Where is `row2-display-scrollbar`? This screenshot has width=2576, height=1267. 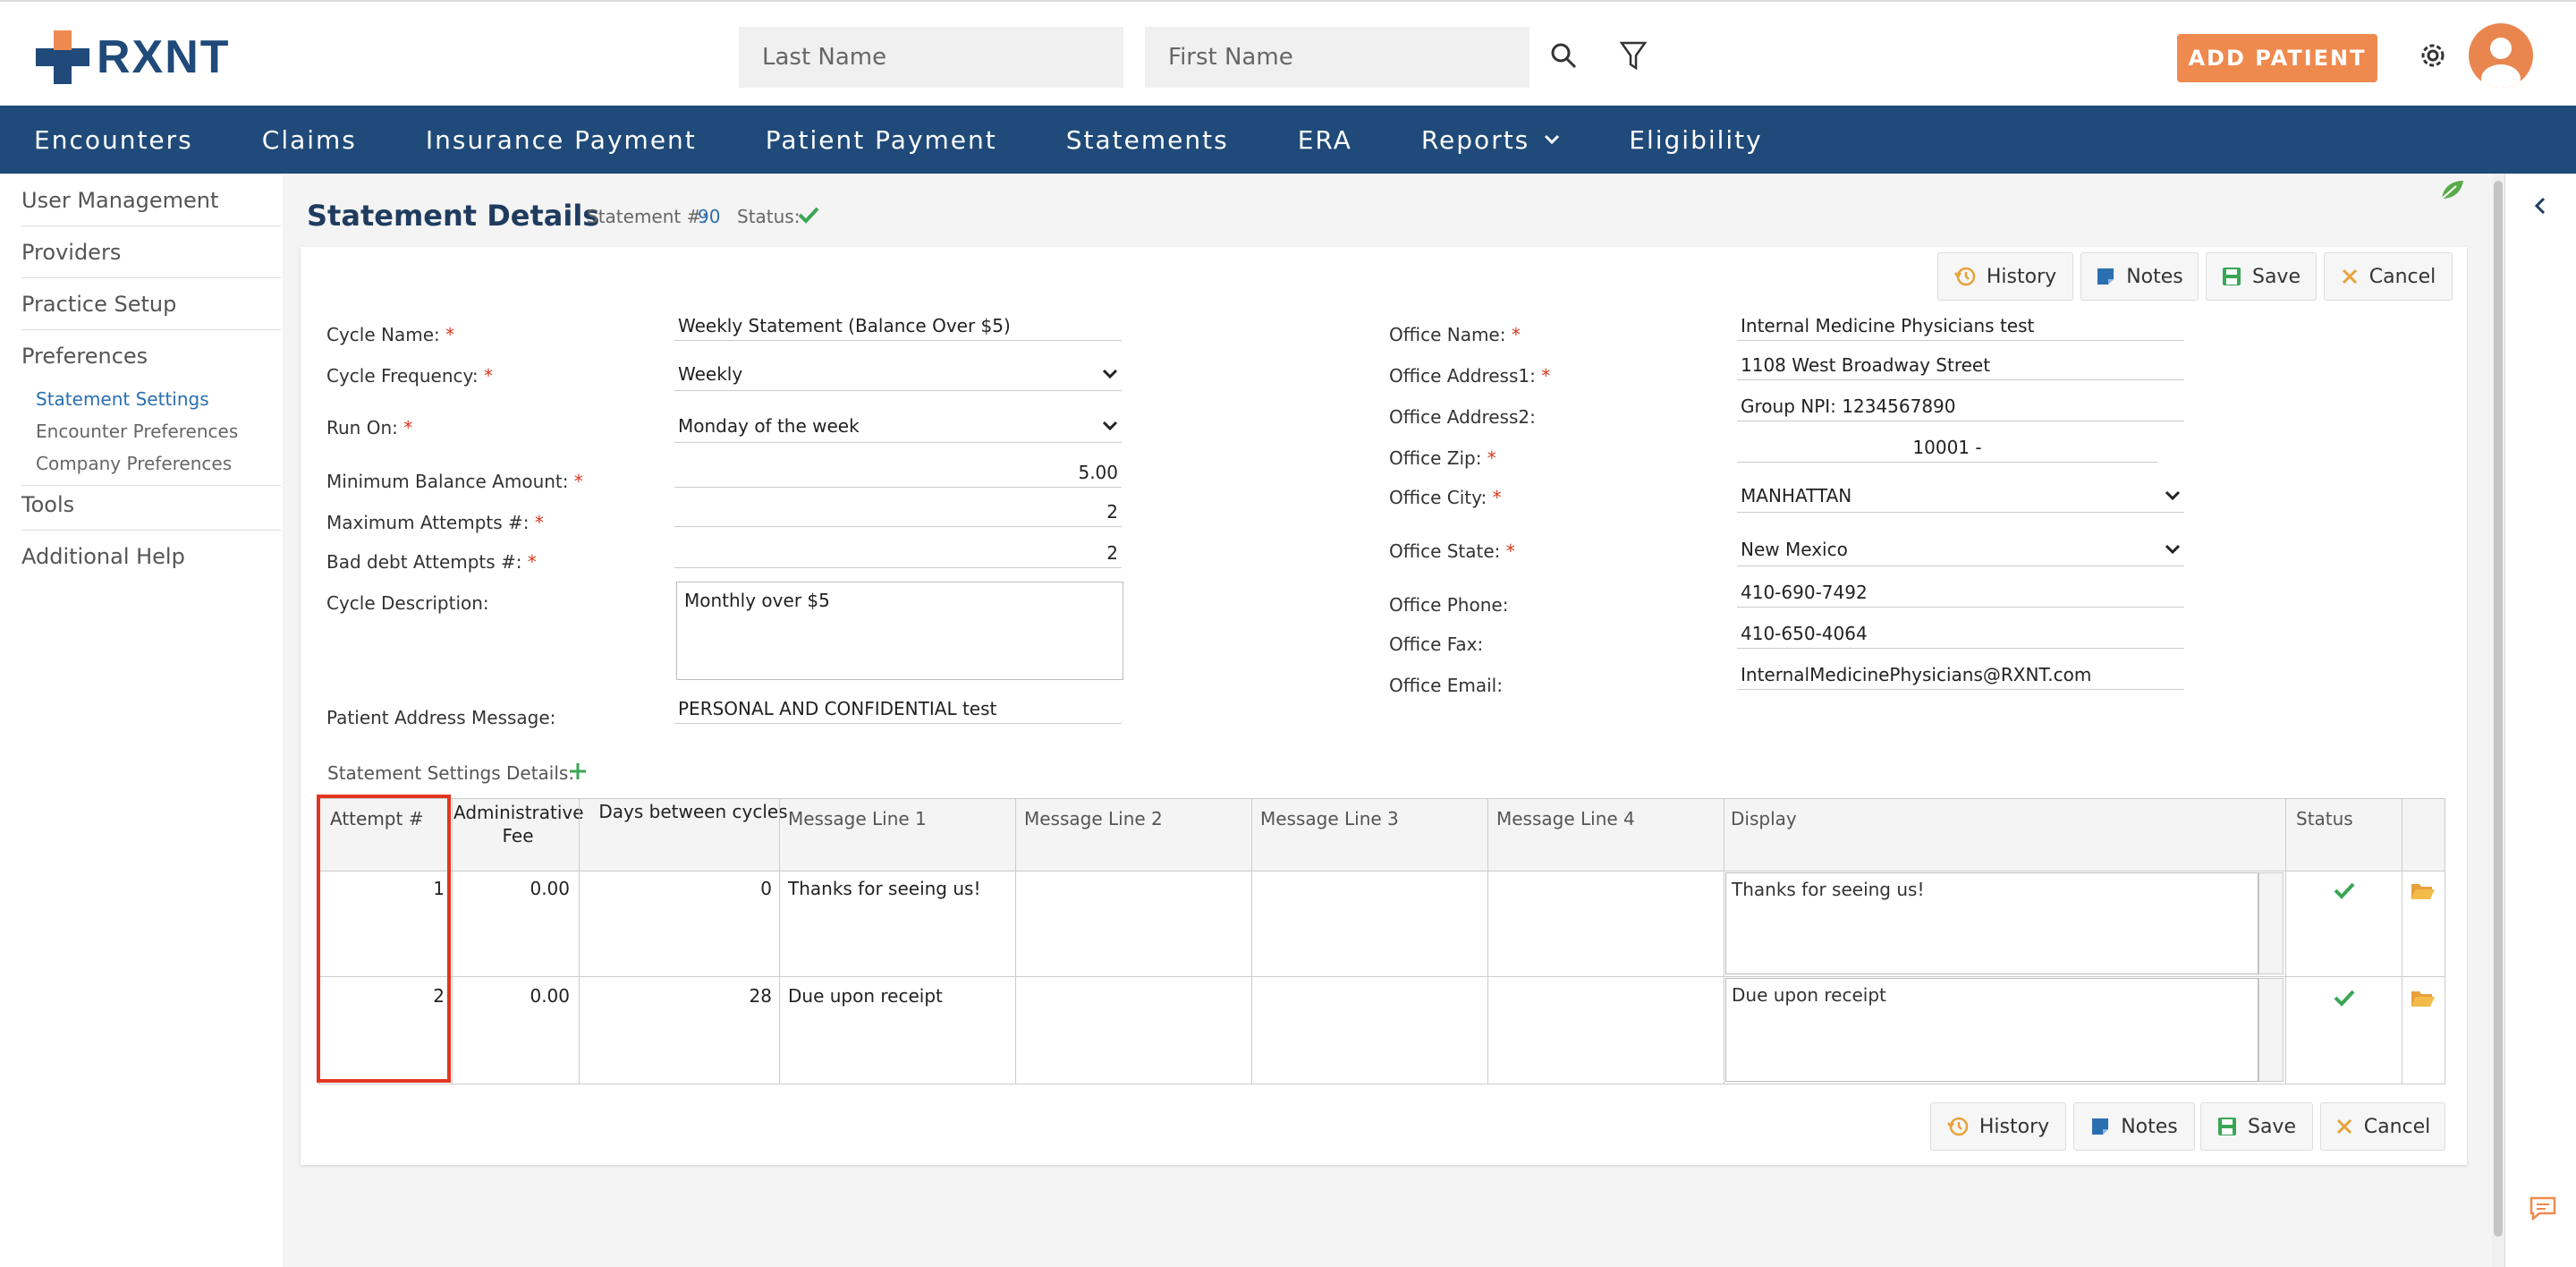
row2-display-scrollbar is located at coordinates (2271, 1030).